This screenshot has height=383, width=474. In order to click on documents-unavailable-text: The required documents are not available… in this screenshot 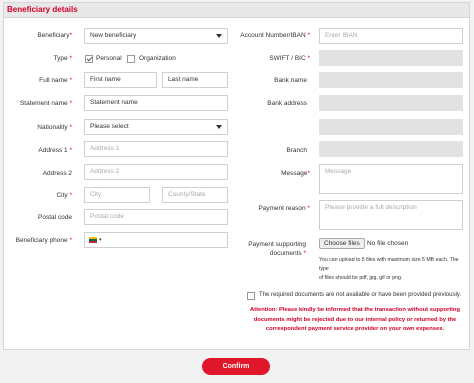, I will do `click(360, 295)`.